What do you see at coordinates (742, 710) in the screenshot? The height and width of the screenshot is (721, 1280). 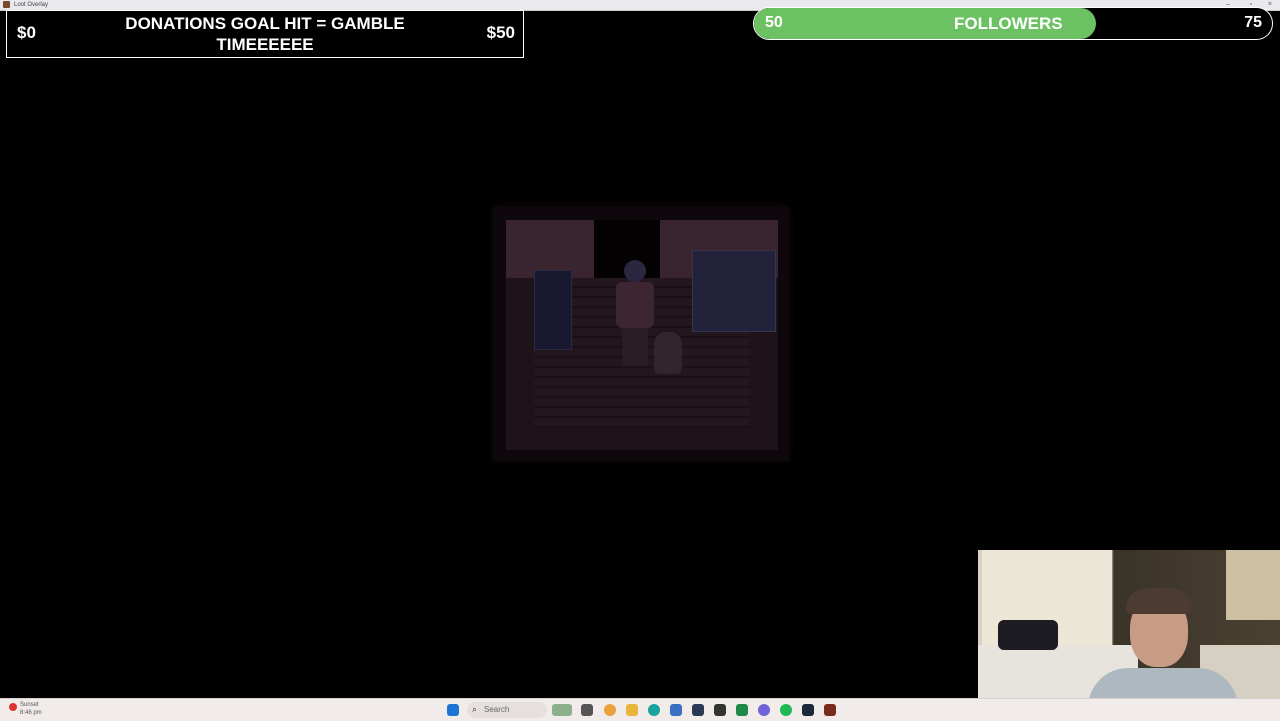 I see `terminal-icon` at bounding box center [742, 710].